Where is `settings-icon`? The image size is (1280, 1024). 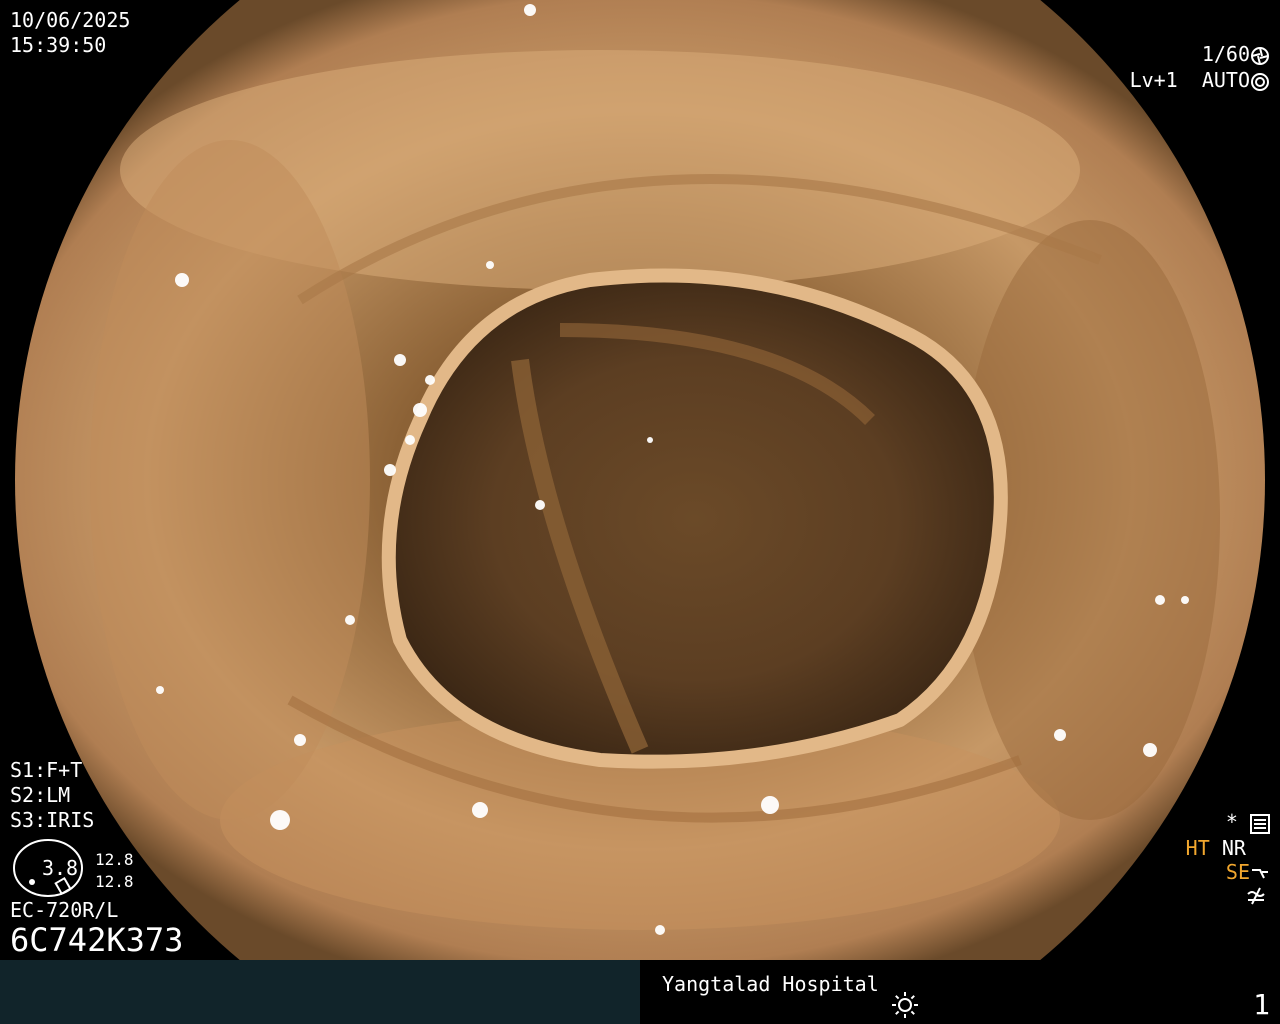 settings-icon is located at coordinates (1260, 823).